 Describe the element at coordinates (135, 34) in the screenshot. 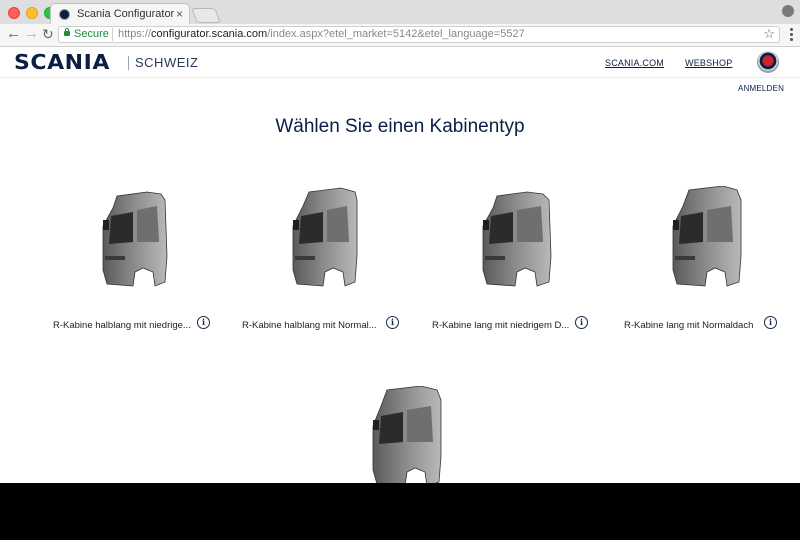

I see `url-scheme: https://` at that location.